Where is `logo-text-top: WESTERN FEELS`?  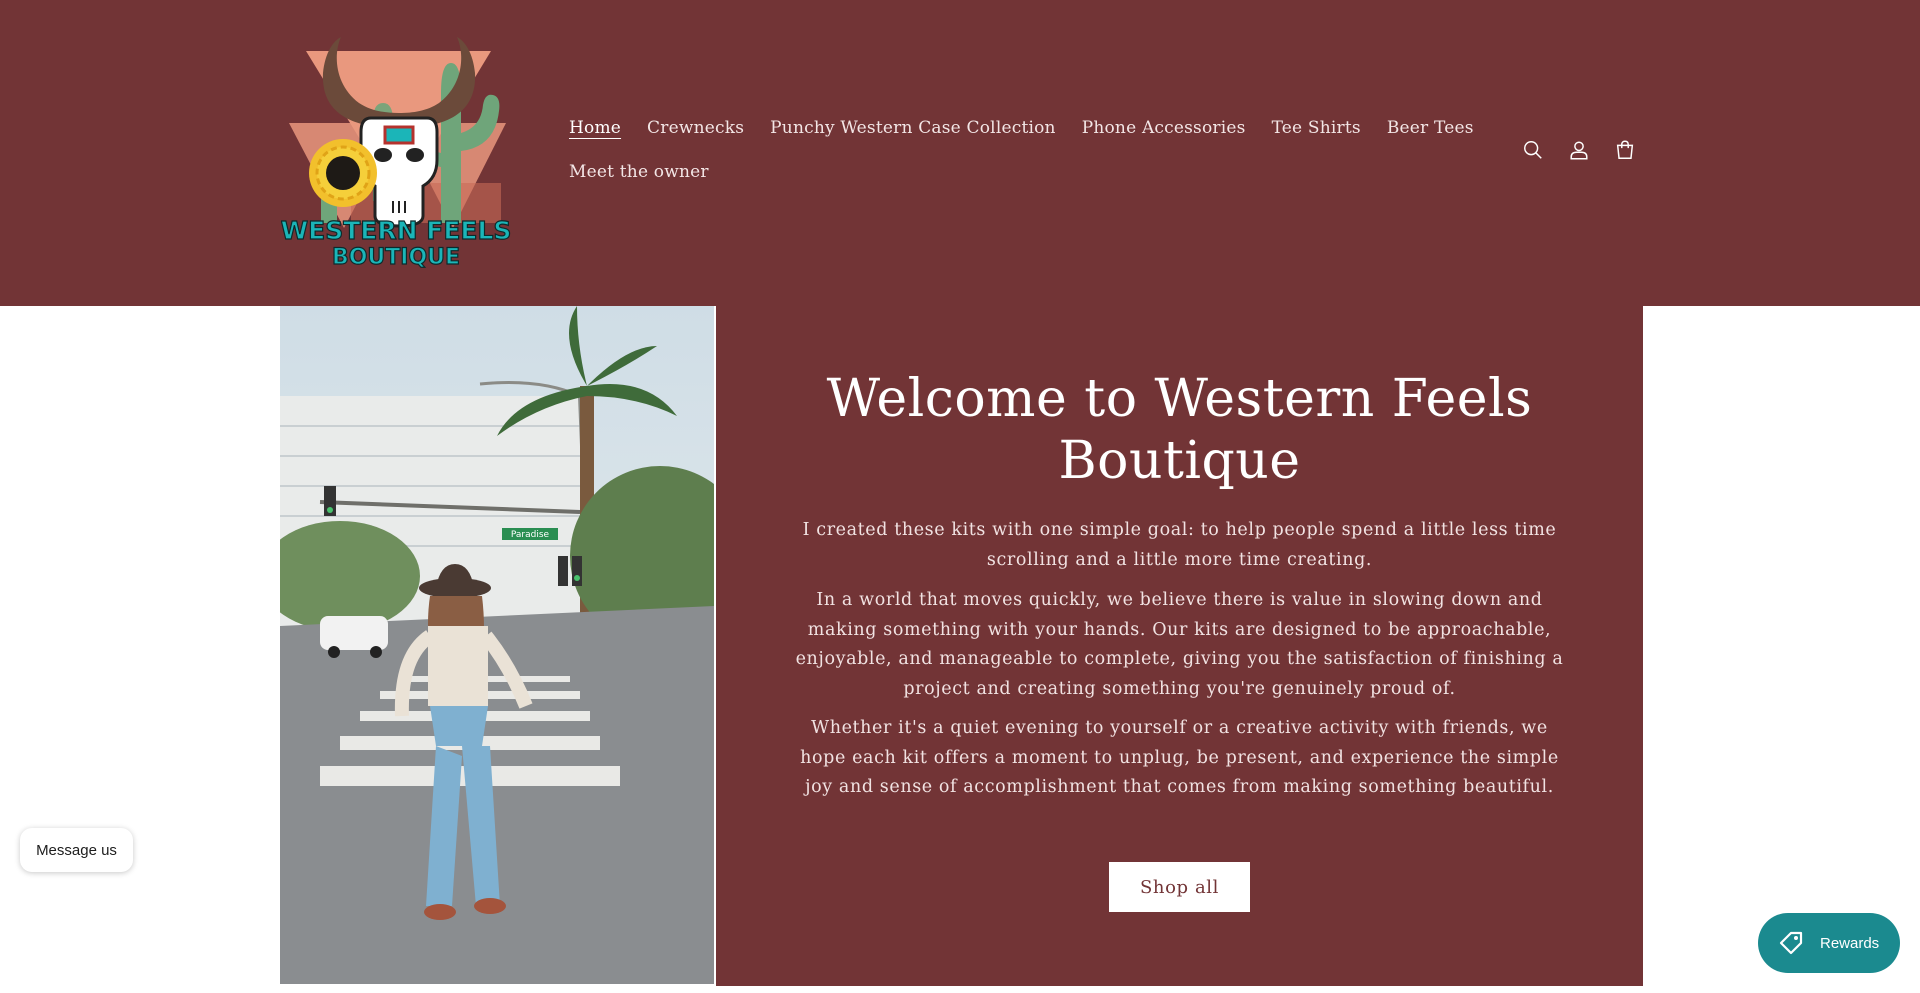
logo-text-top: WESTERN FEELS is located at coordinates (396, 230).